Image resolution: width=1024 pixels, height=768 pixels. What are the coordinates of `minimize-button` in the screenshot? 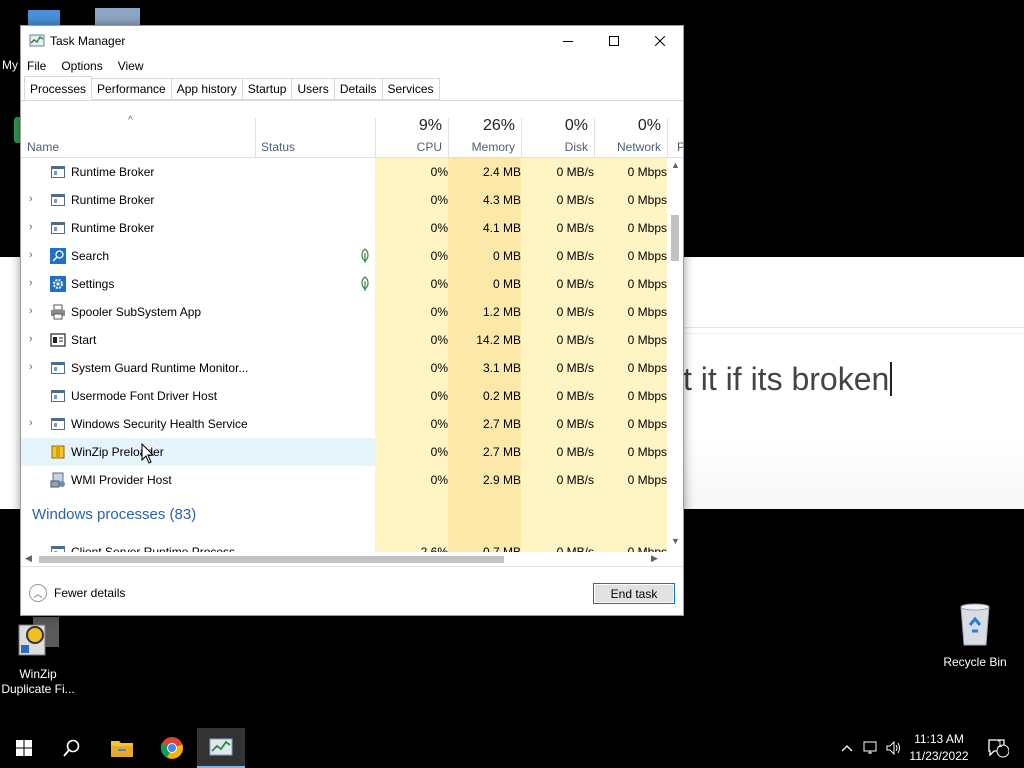 It's located at (568, 40).